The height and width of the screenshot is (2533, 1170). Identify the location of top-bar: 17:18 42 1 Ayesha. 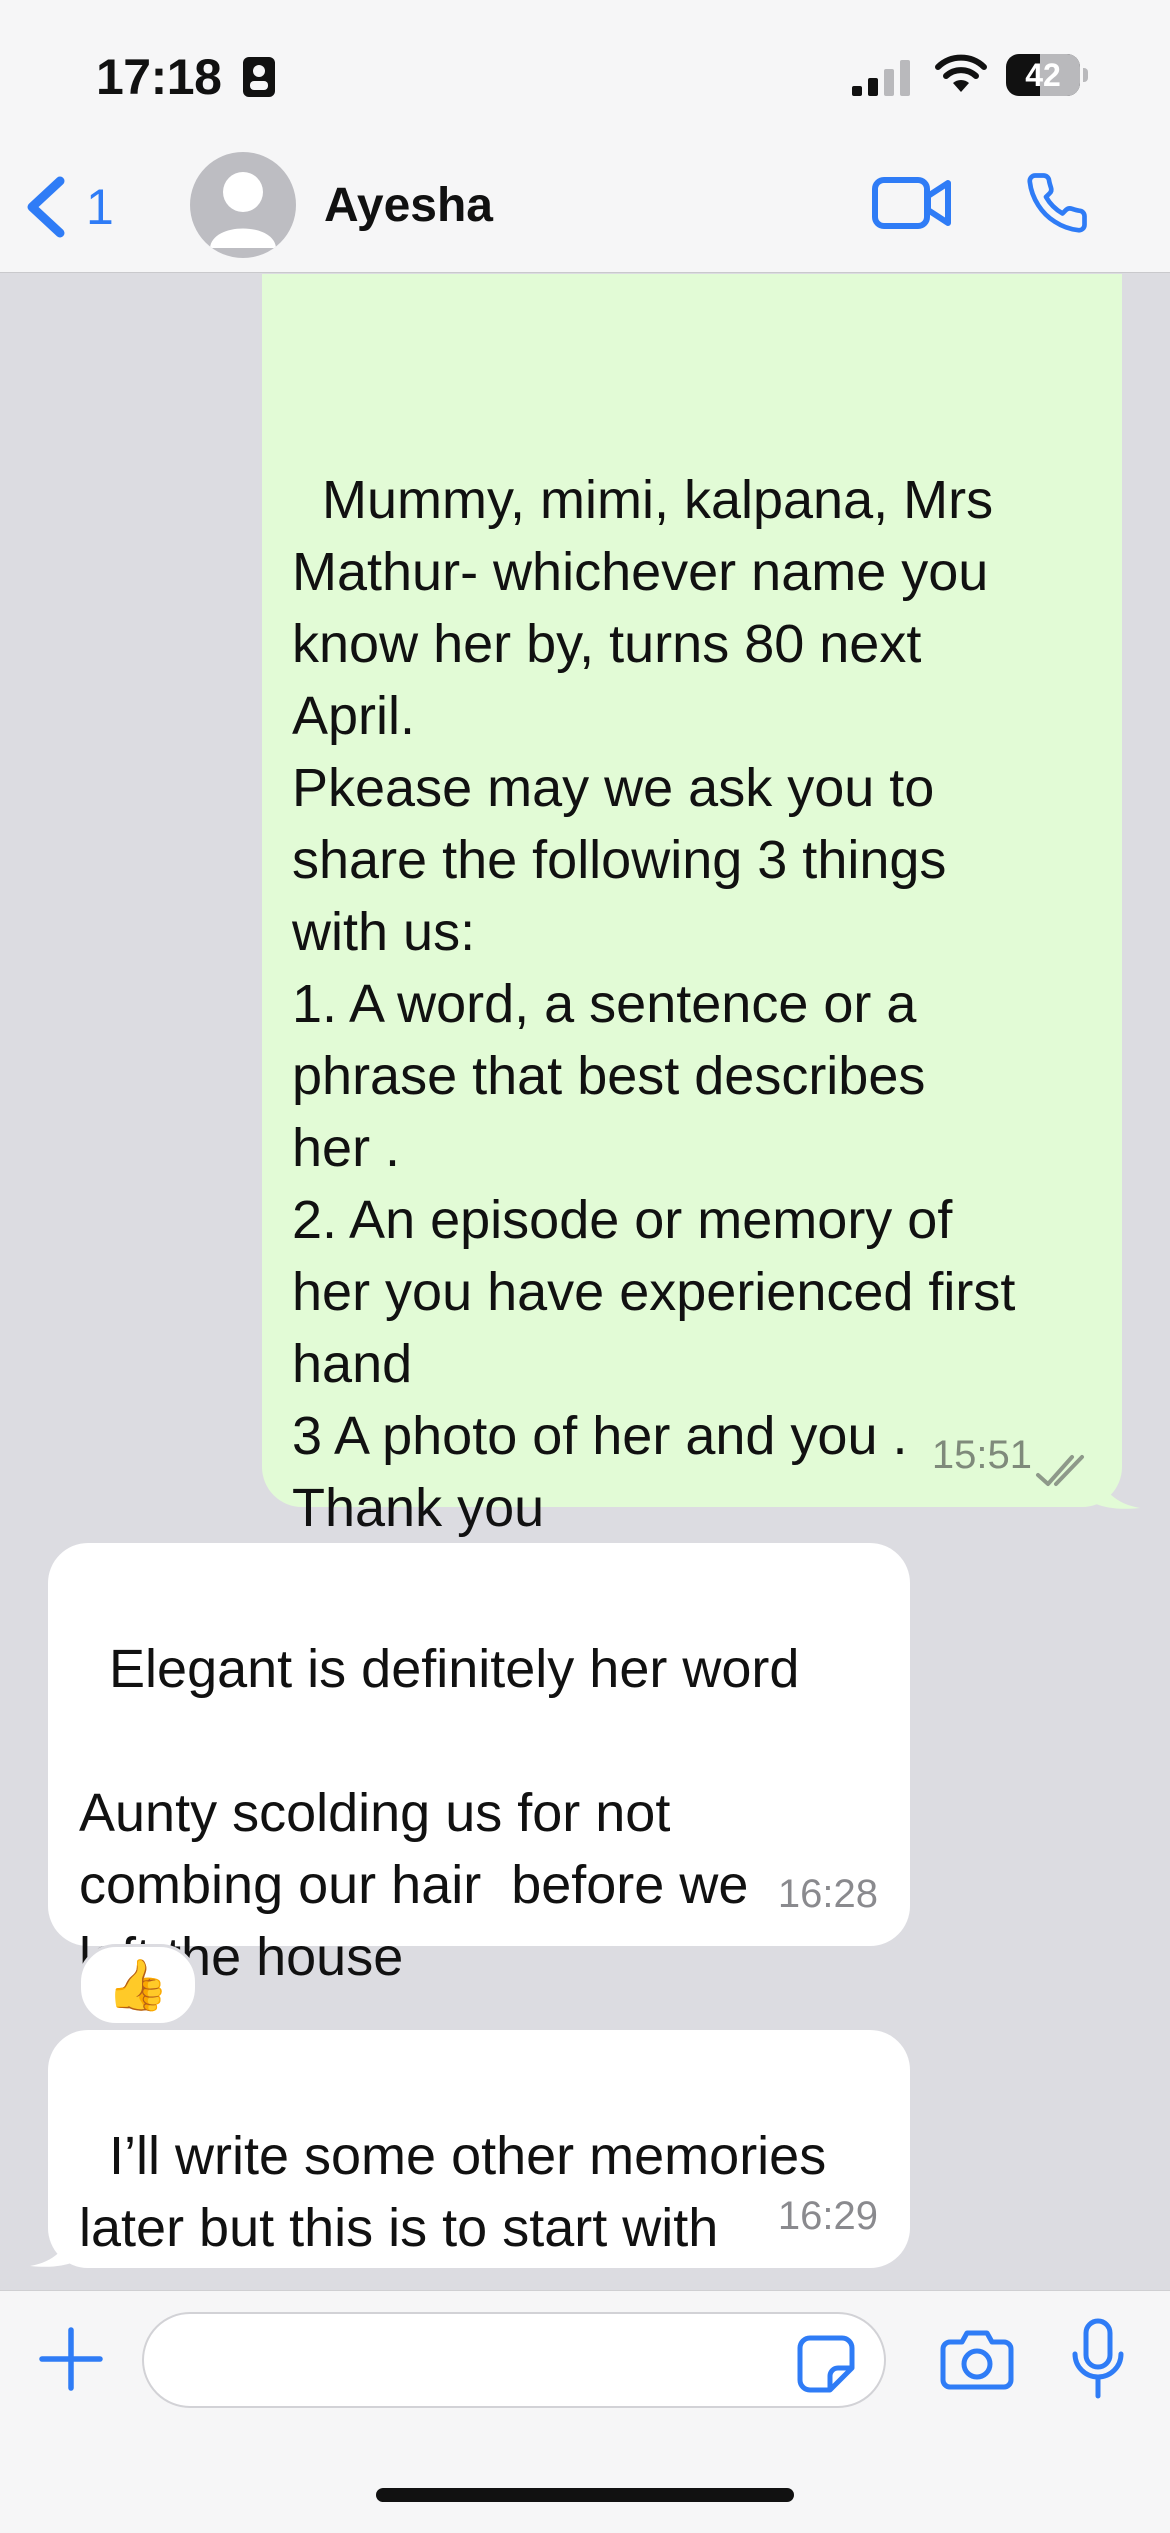
(585, 136).